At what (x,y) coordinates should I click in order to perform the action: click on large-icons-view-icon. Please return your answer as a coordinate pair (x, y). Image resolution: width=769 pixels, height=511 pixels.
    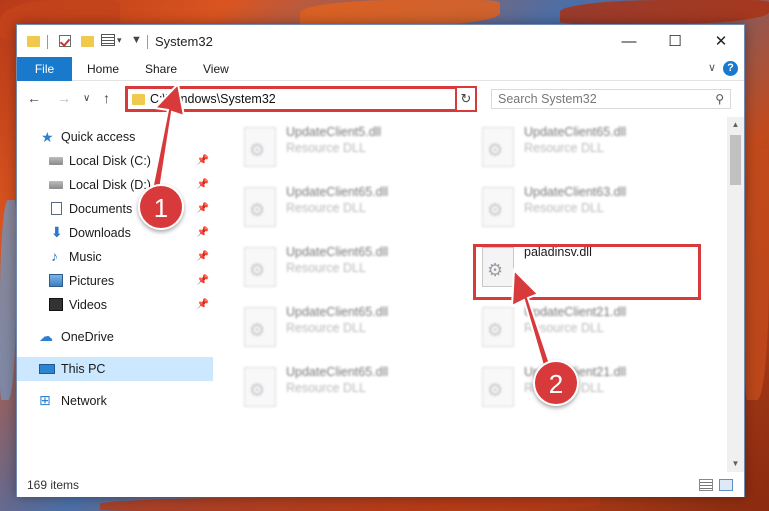
    Looking at the image, I should click on (726, 485).